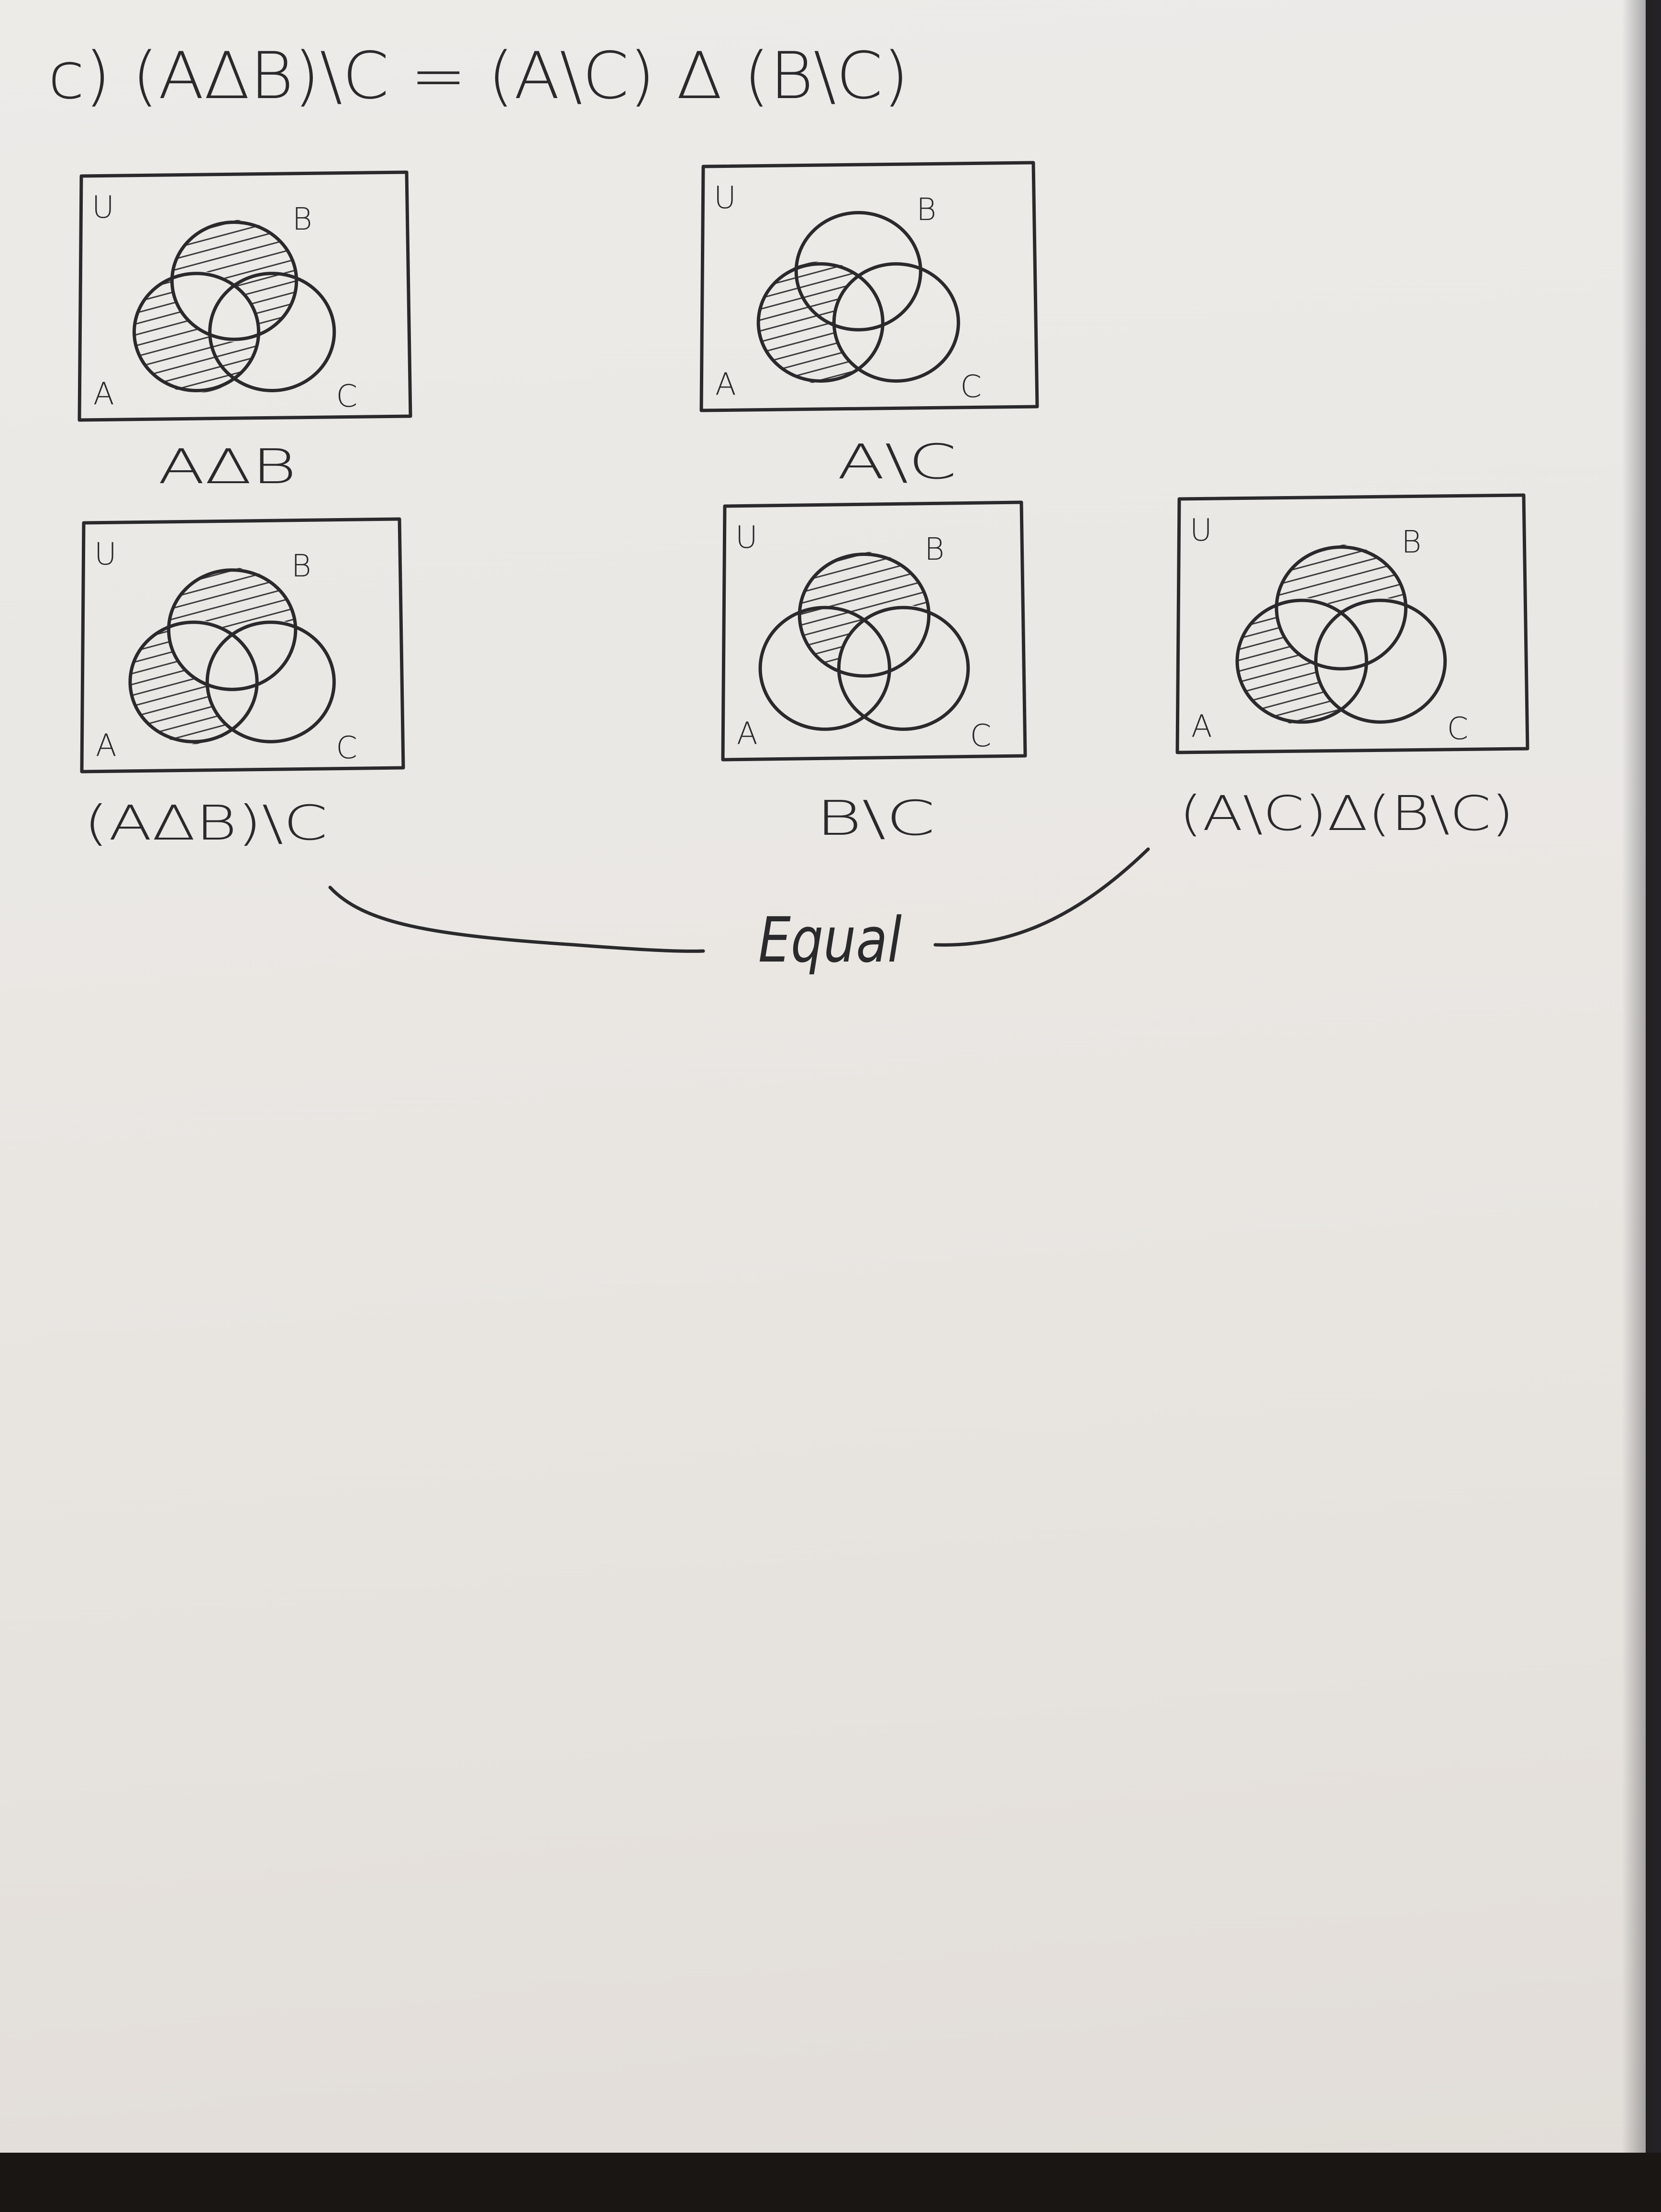  Describe the element at coordinates (1042, 897) in the screenshot. I see `connector-right-curve` at that location.